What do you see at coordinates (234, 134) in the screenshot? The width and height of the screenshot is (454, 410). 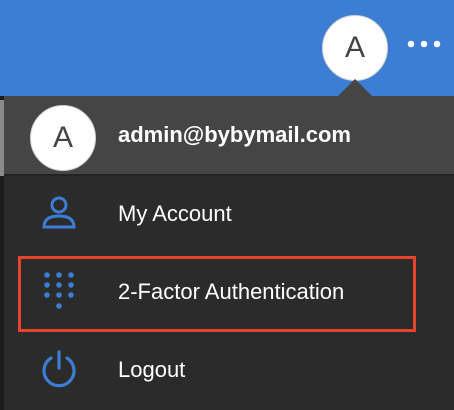 I see `account-email: admin@bybymail.com` at bounding box center [234, 134].